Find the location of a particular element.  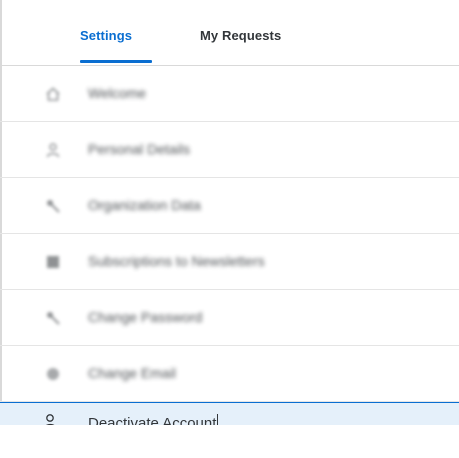

tab-my-requests: My Requests is located at coordinates (240, 35).